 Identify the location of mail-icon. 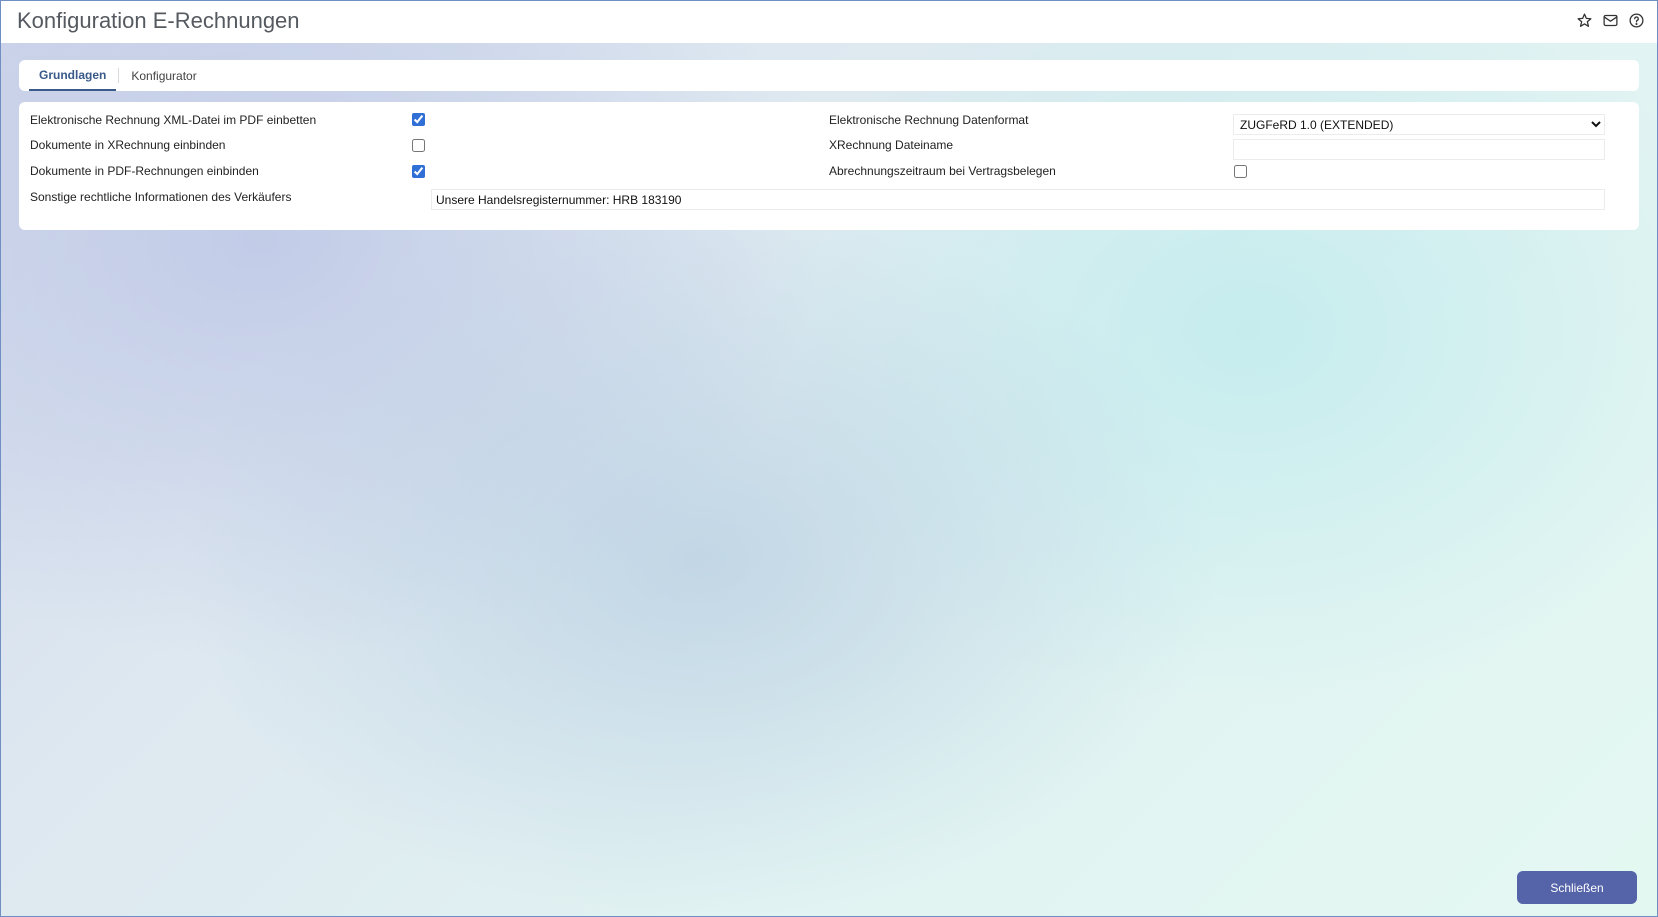
(1610, 20).